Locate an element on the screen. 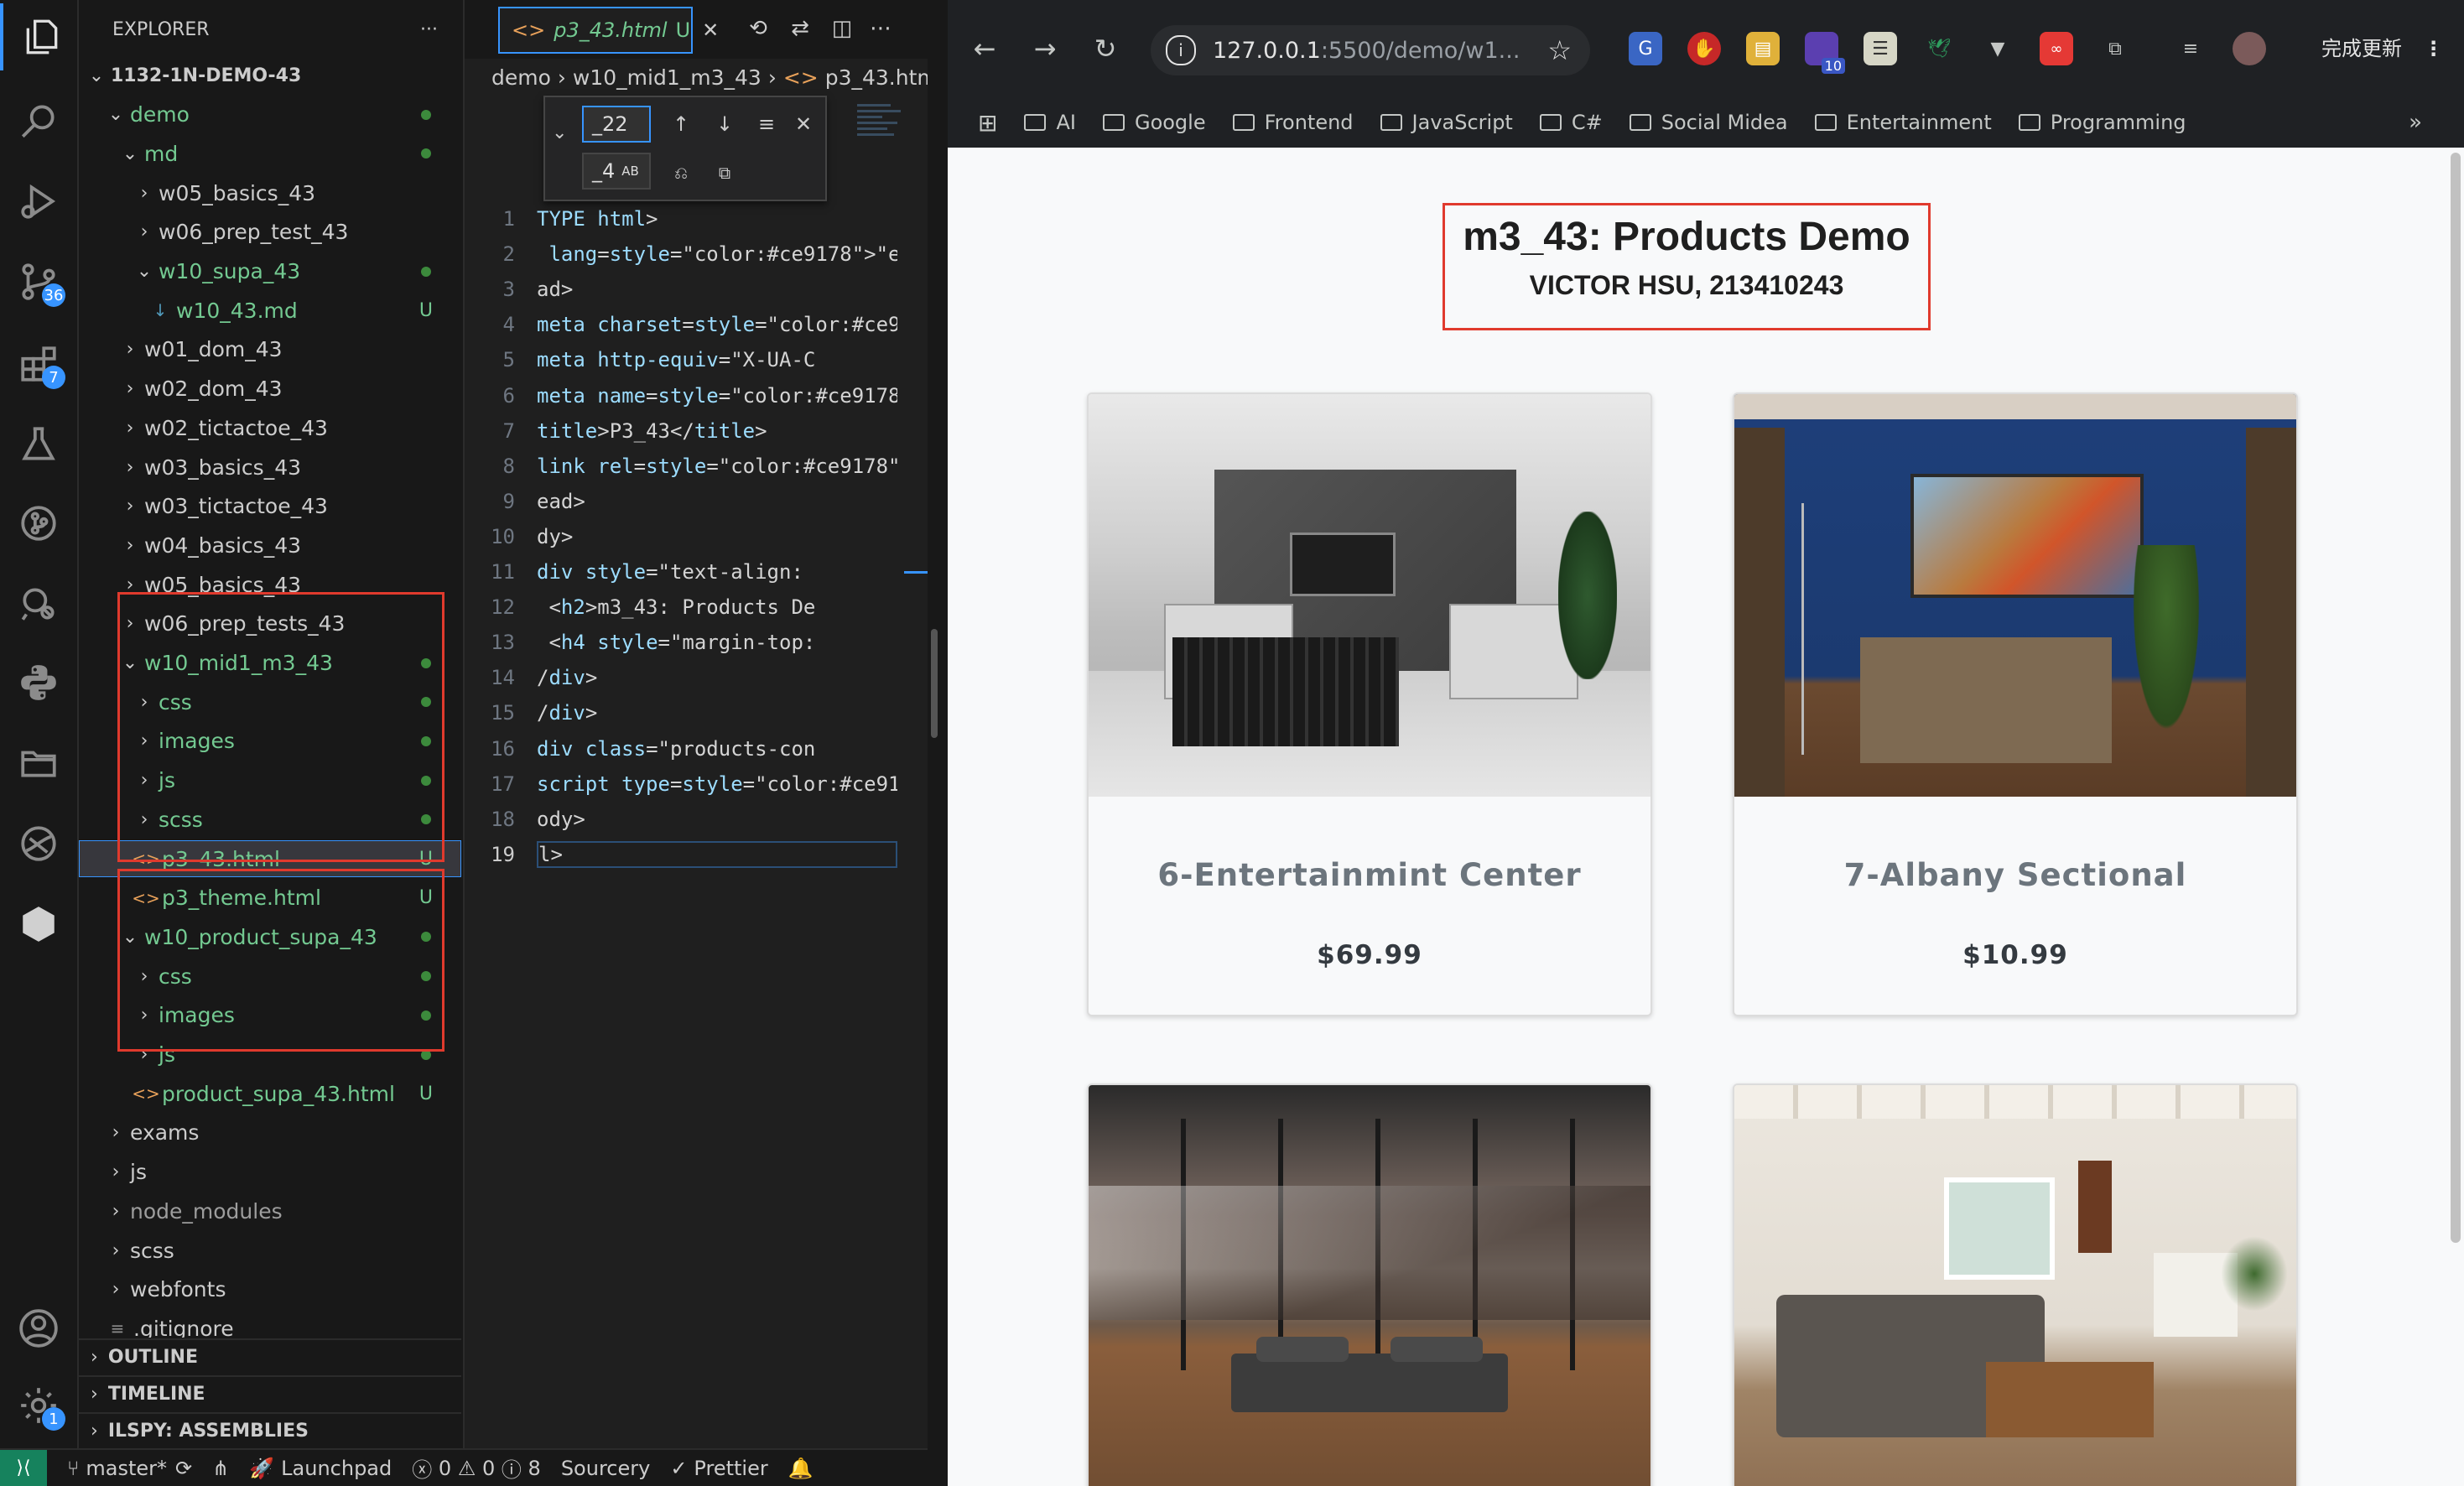 Image resolution: width=2464 pixels, height=1486 pixels. code-line: 15/div> is located at coordinates (696, 712).